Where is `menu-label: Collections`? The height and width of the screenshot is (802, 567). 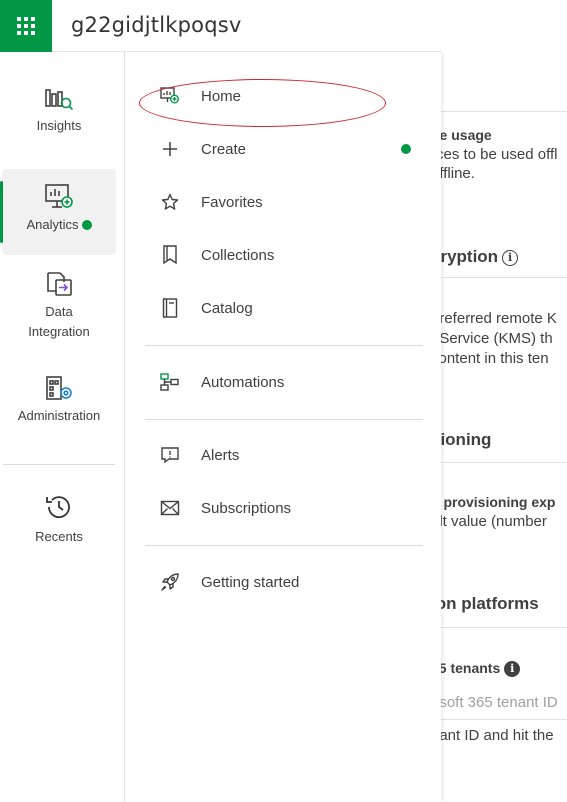 menu-label: Collections is located at coordinates (238, 255).